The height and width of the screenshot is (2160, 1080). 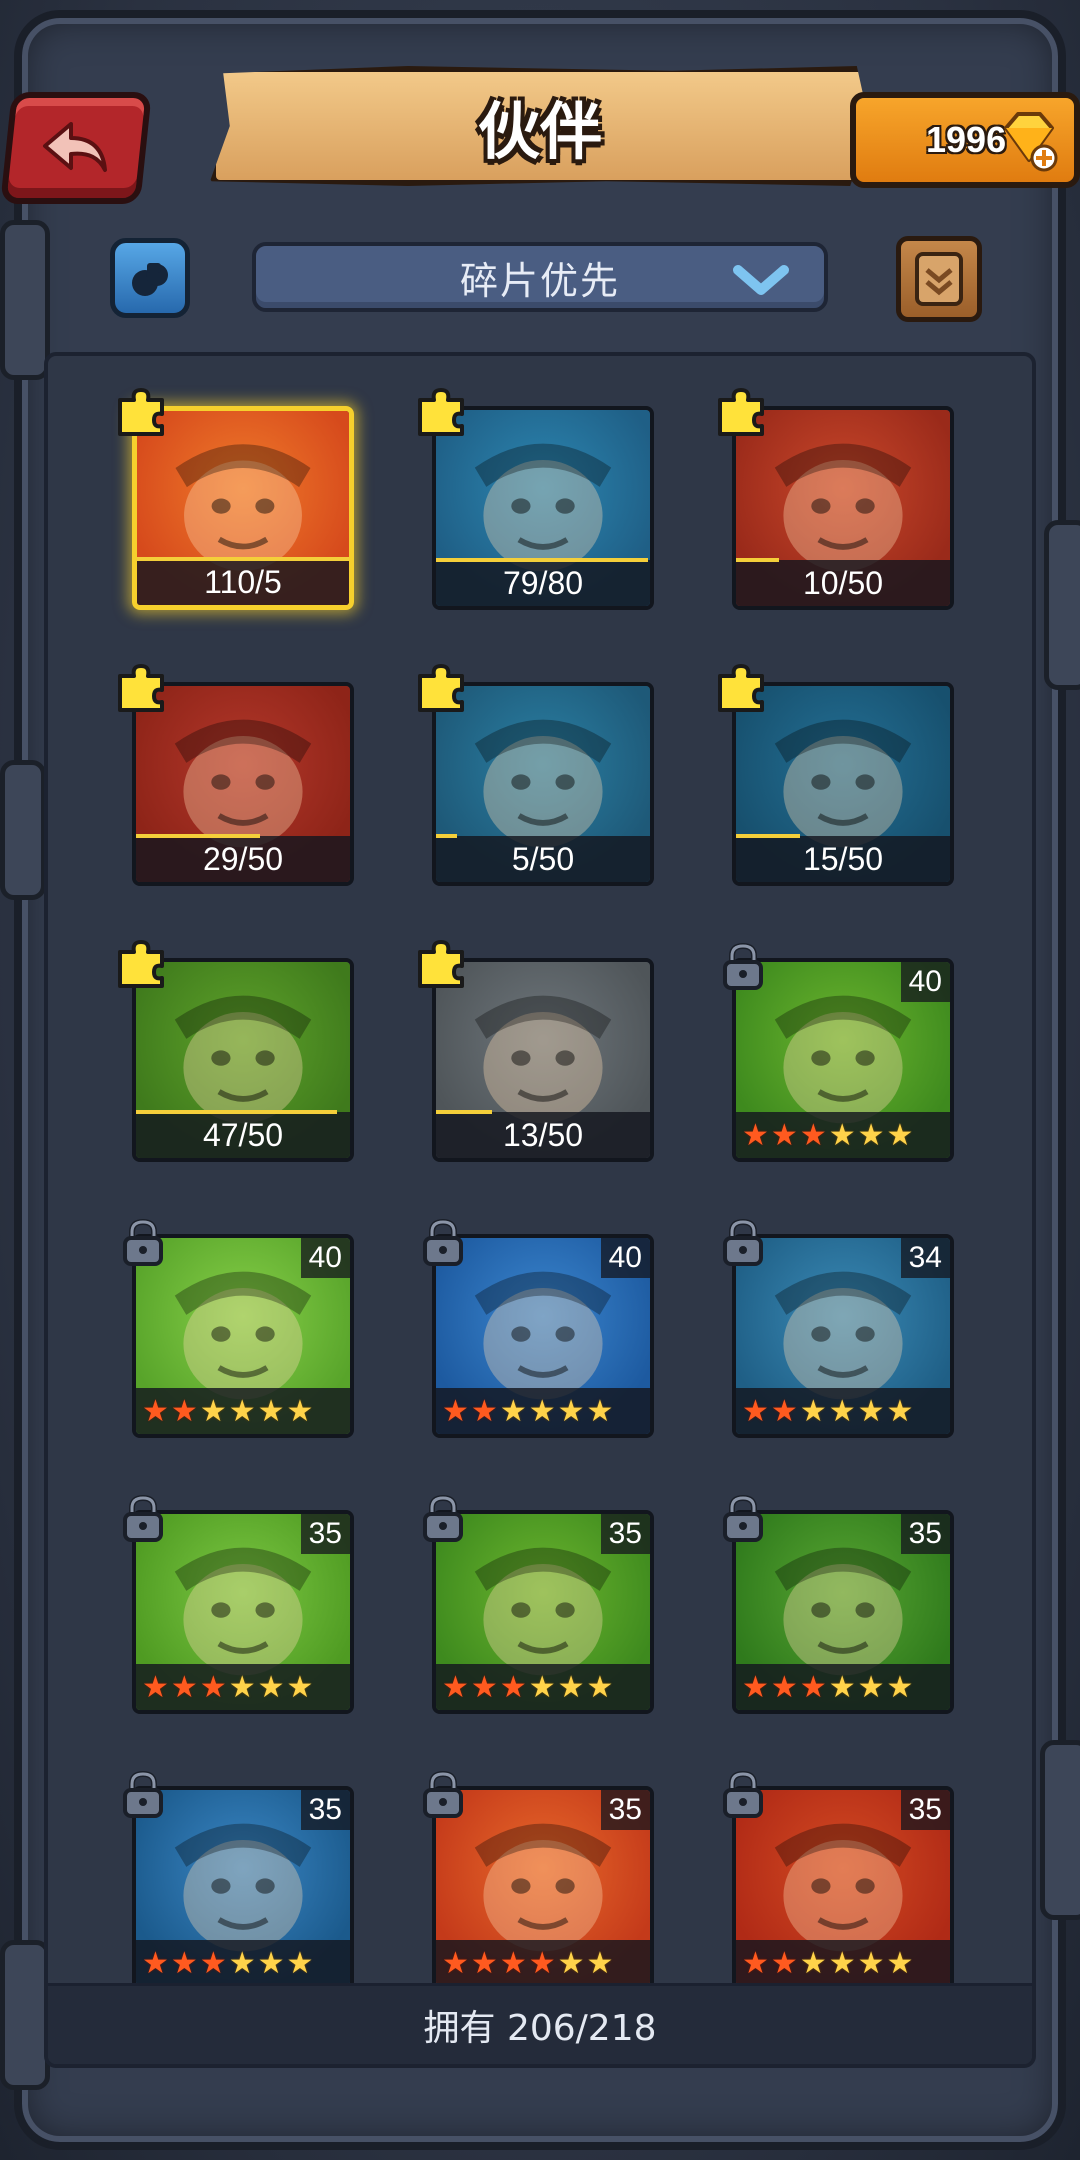 I want to click on element-filter-button, so click(x=150, y=278).